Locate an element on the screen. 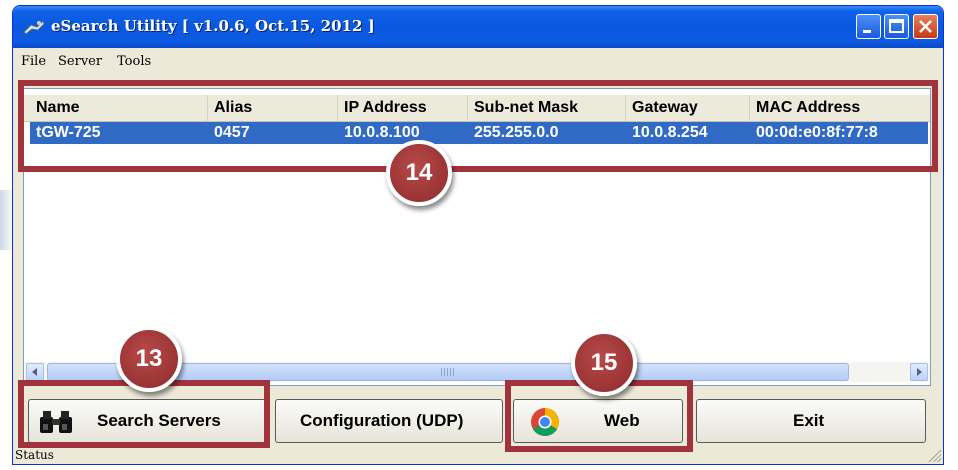 The height and width of the screenshot is (470, 958). resize-grip is located at coordinates (934, 455).